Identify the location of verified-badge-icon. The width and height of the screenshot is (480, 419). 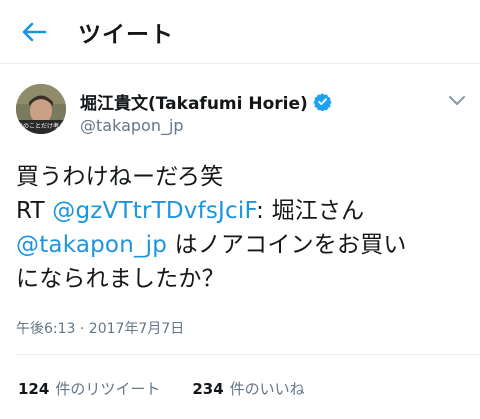
(322, 101).